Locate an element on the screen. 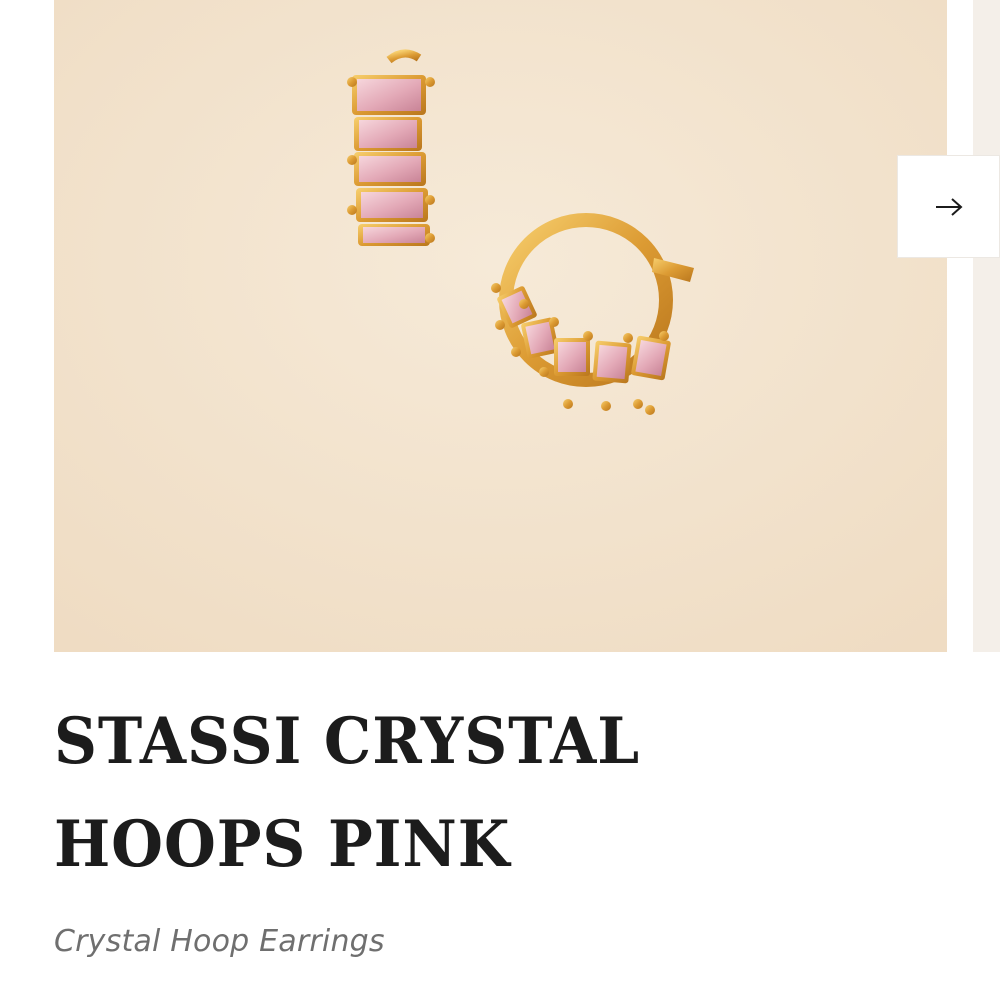 The width and height of the screenshot is (1000, 1000). next-image-preview is located at coordinates (986, 326).